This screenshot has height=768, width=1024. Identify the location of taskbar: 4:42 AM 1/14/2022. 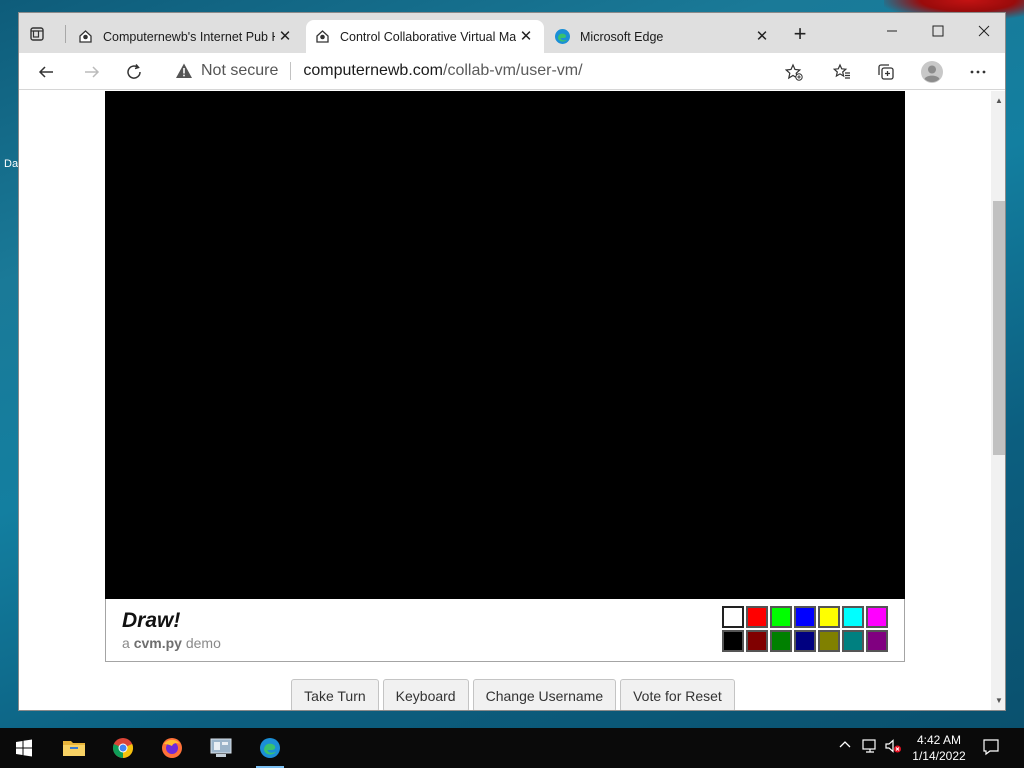
(512, 748).